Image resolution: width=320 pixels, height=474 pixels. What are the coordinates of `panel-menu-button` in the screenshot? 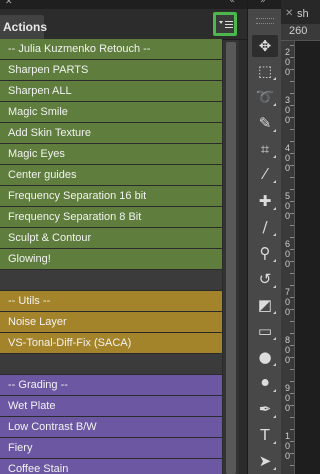 It's located at (225, 24).